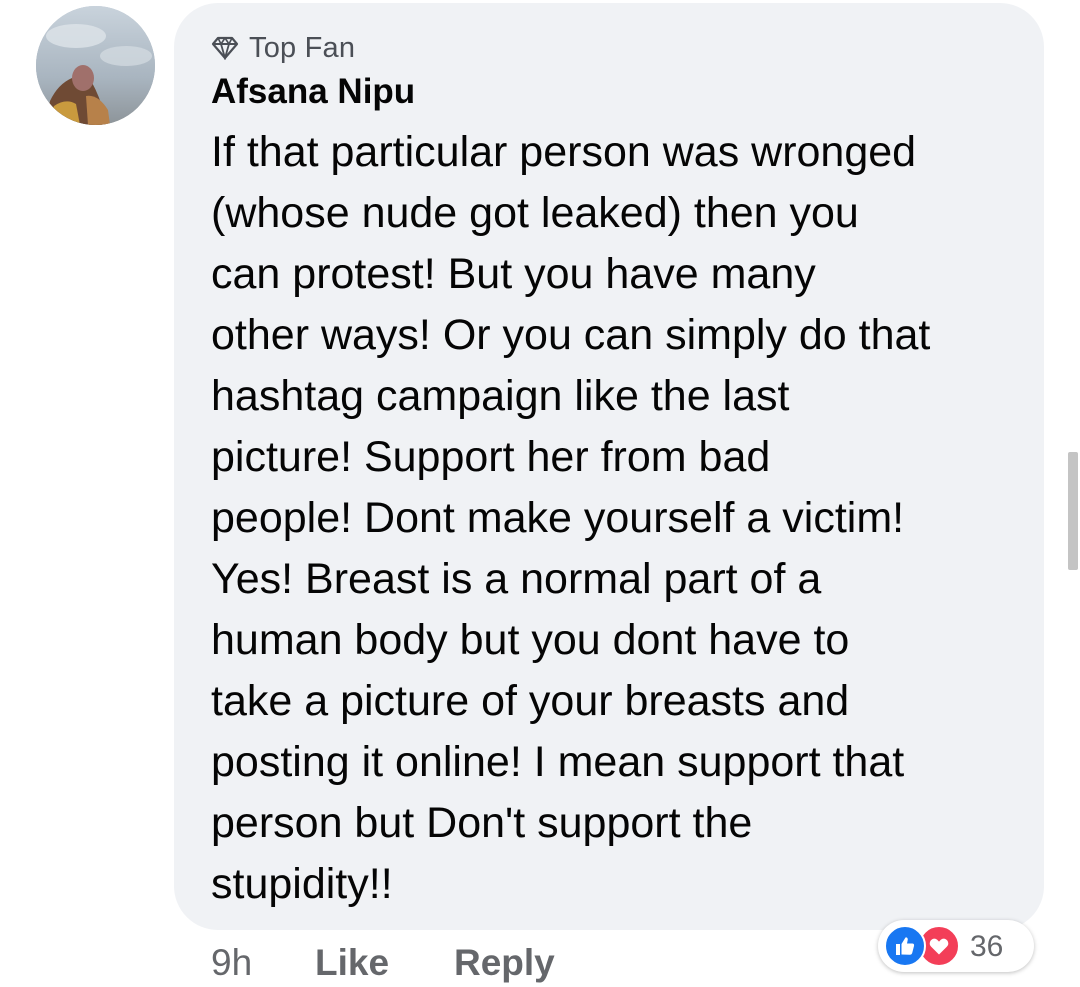  Describe the element at coordinates (491, 457) in the screenshot. I see `comment-text-line: picture! Support her from bad` at that location.